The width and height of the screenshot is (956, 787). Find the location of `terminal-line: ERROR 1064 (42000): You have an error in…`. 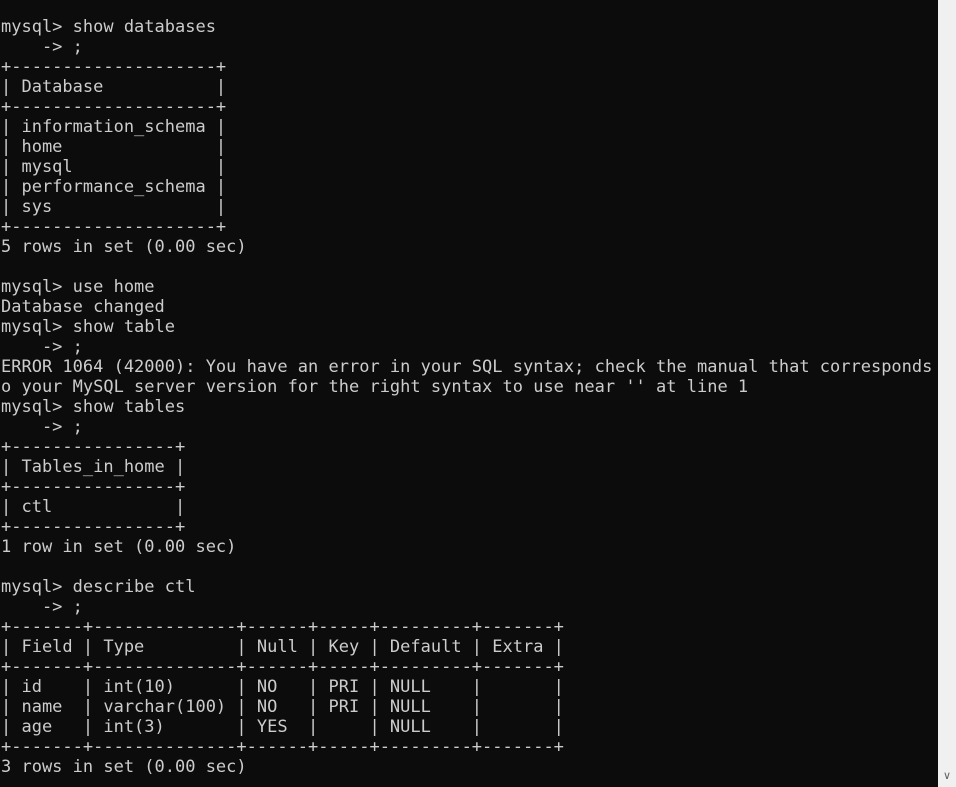

terminal-line: ERROR 1064 (42000): You have an error in… is located at coordinates (469, 367).